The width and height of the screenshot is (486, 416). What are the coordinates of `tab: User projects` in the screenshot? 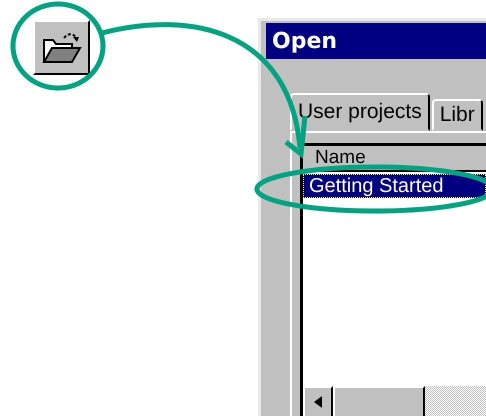 It's located at (360, 112).